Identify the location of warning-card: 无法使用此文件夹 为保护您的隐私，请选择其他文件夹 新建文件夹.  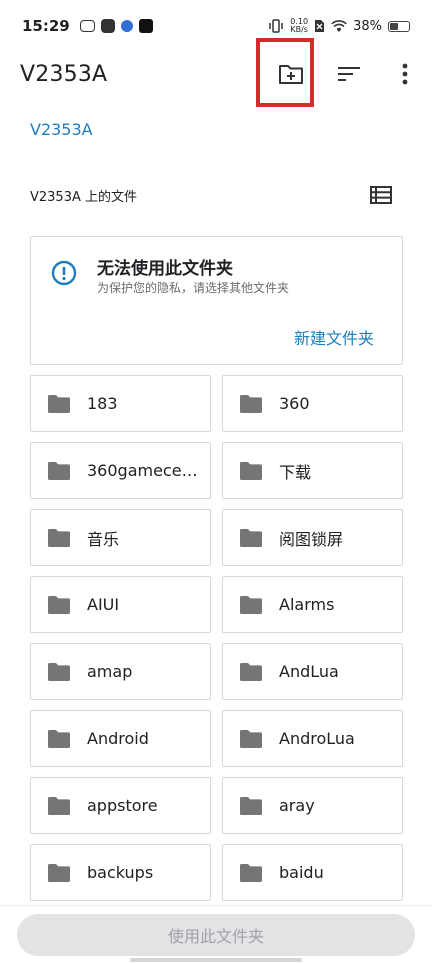
(216, 300).